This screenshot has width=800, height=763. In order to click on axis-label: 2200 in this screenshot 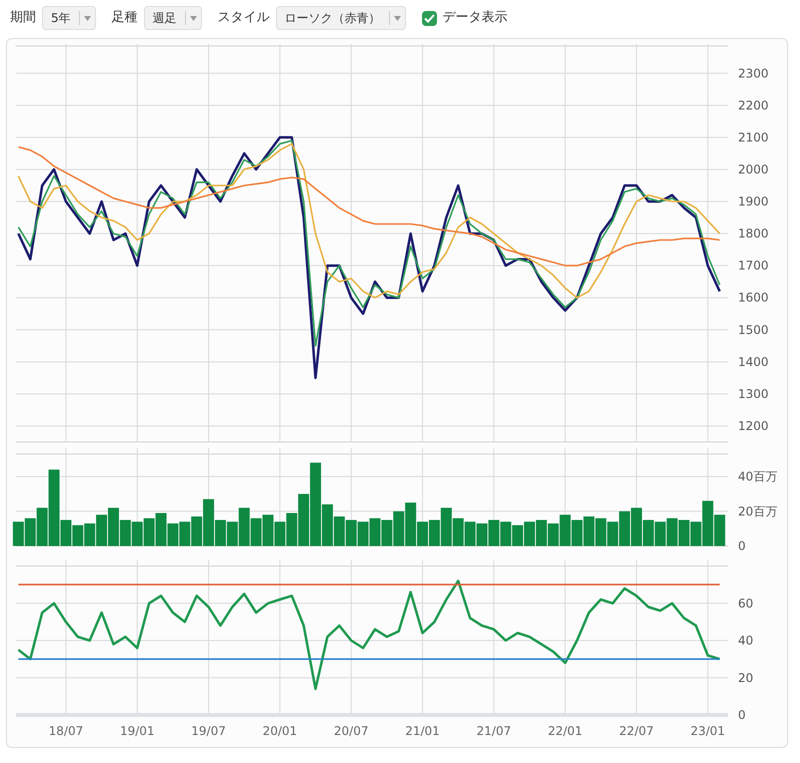, I will do `click(753, 105)`.